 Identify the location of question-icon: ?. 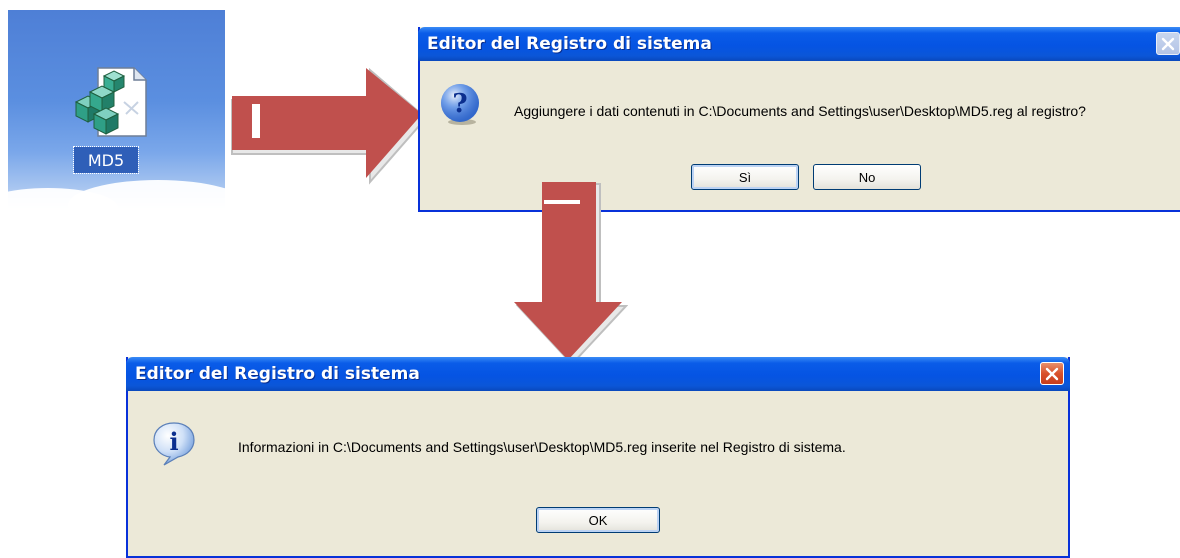
(461, 107).